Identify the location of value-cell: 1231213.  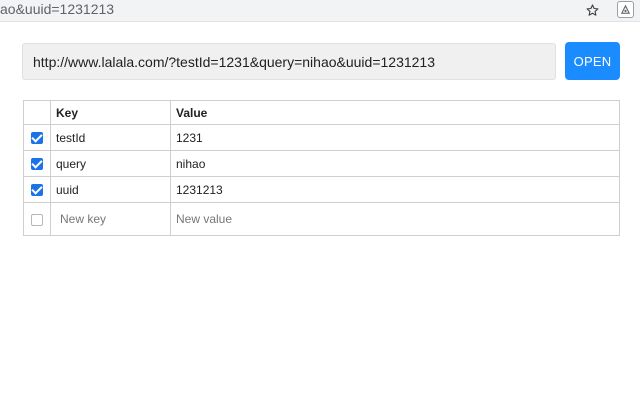
(395, 189).